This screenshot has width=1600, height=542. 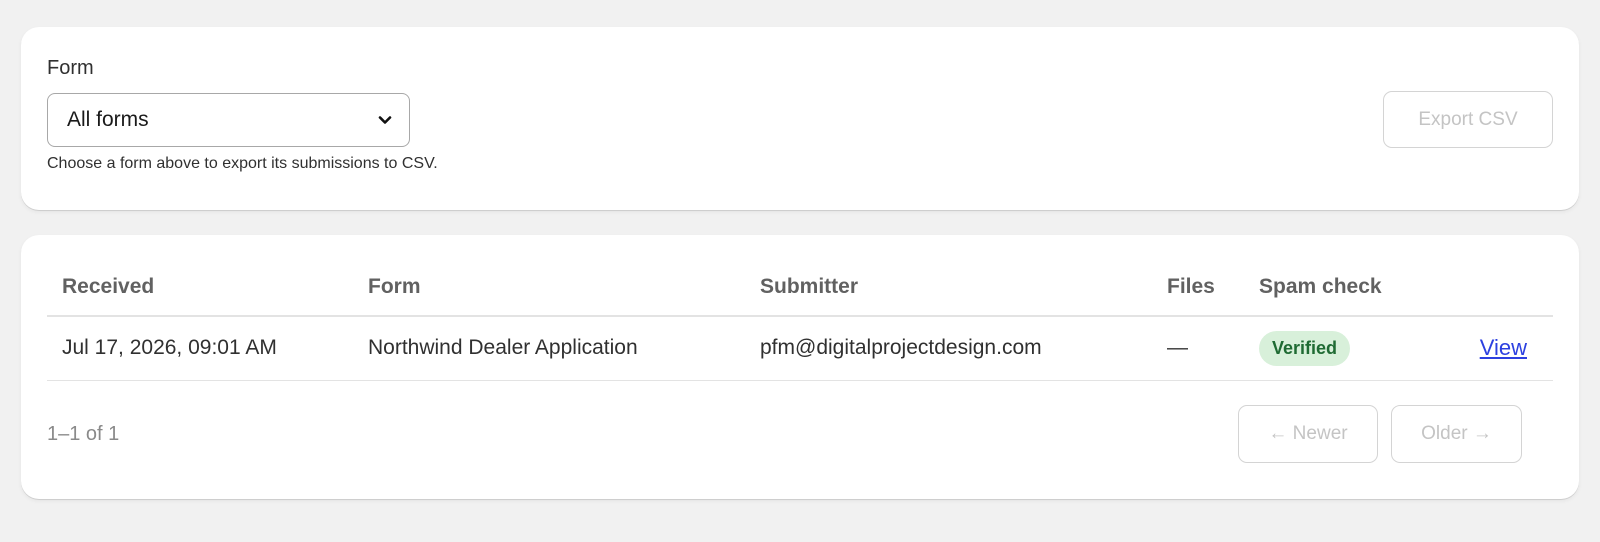 I want to click on column-header-spam-check: Spam check, so click(x=1331, y=288).